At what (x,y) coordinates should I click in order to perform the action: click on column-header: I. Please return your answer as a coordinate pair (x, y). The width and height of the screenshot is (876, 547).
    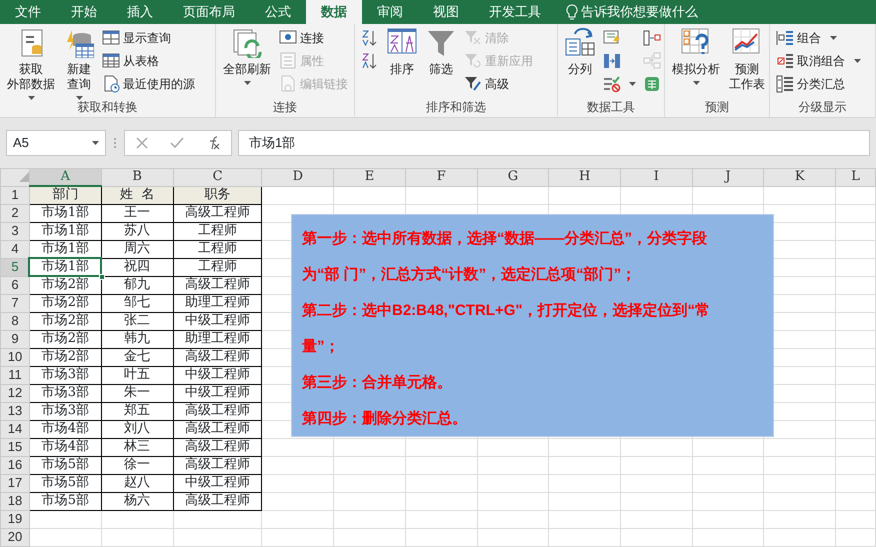
    Looking at the image, I should click on (656, 177).